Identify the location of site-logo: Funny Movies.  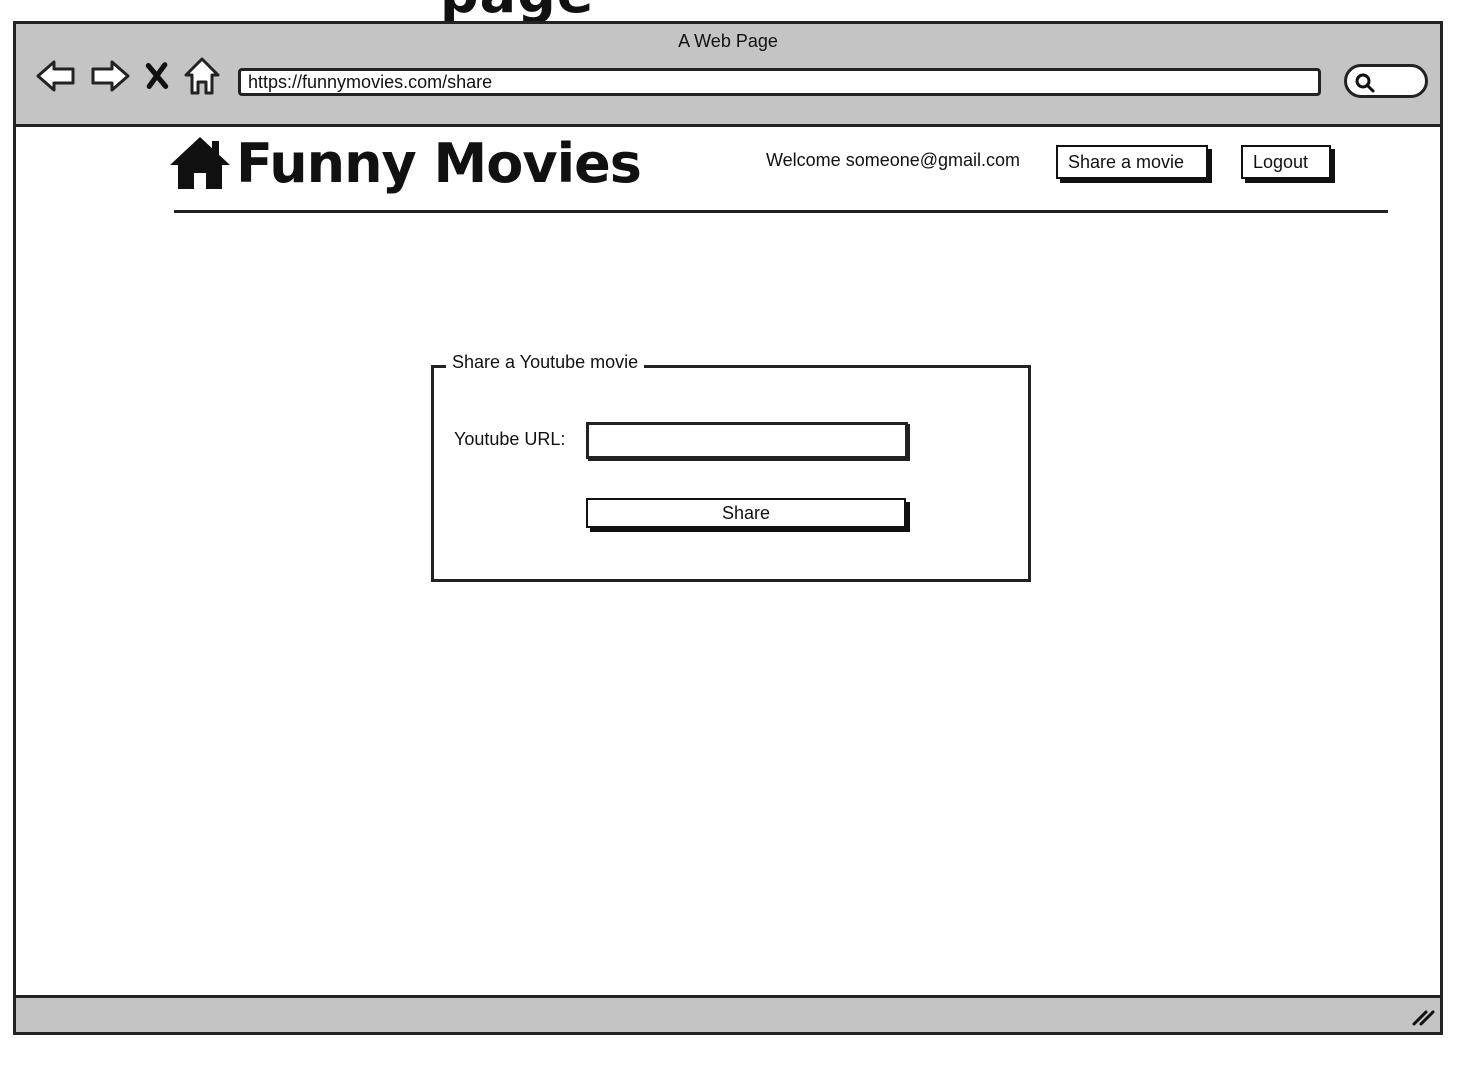
(405, 163).